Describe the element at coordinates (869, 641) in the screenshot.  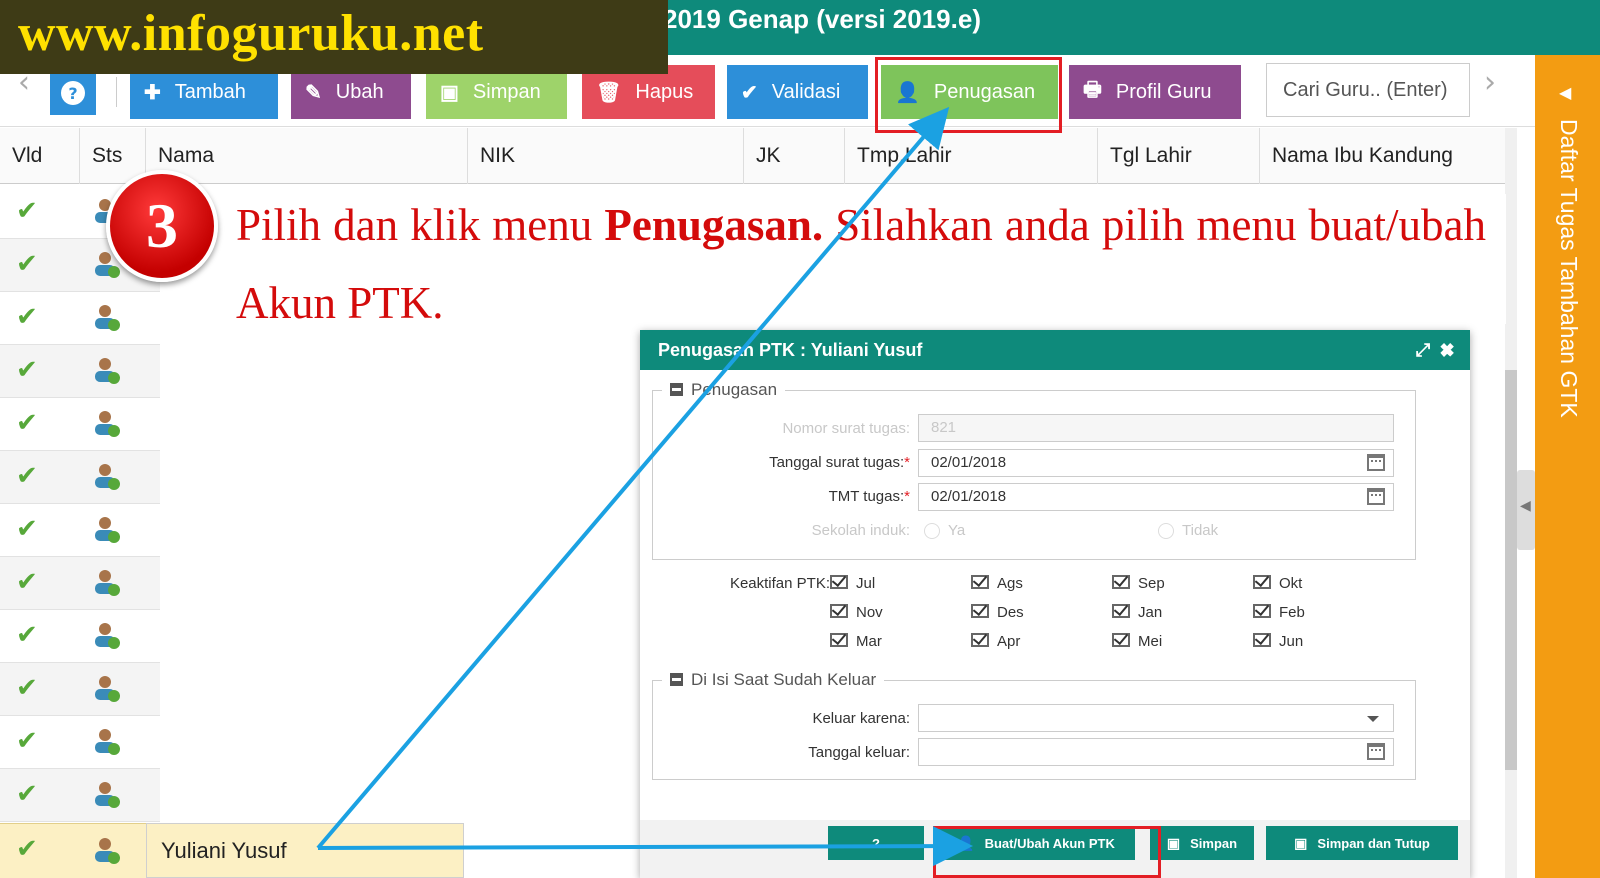
I see `month-label: Mar` at that location.